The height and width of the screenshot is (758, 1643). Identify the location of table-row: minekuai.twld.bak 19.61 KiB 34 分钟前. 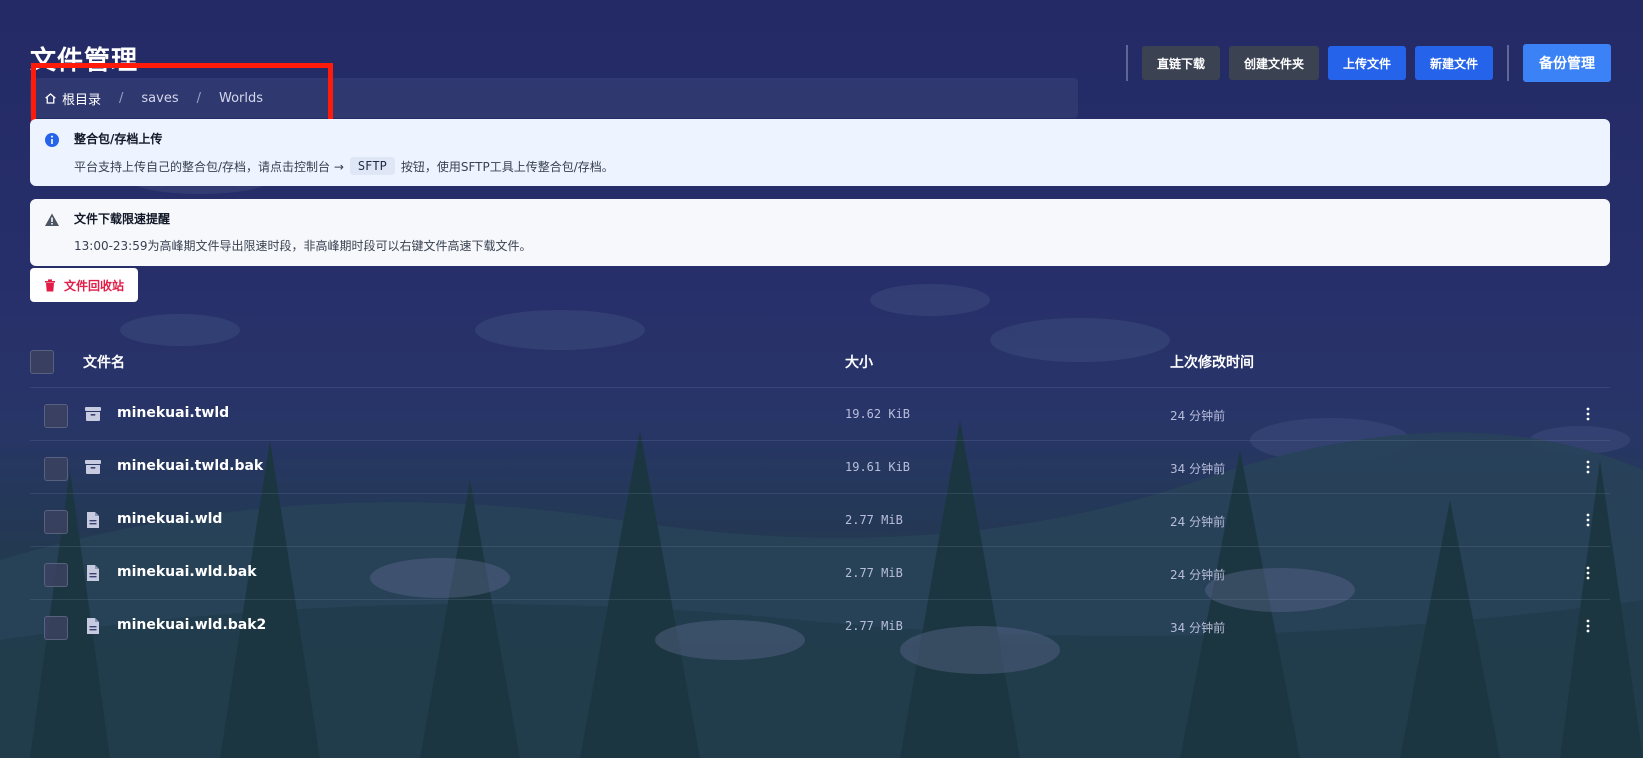
(820, 467).